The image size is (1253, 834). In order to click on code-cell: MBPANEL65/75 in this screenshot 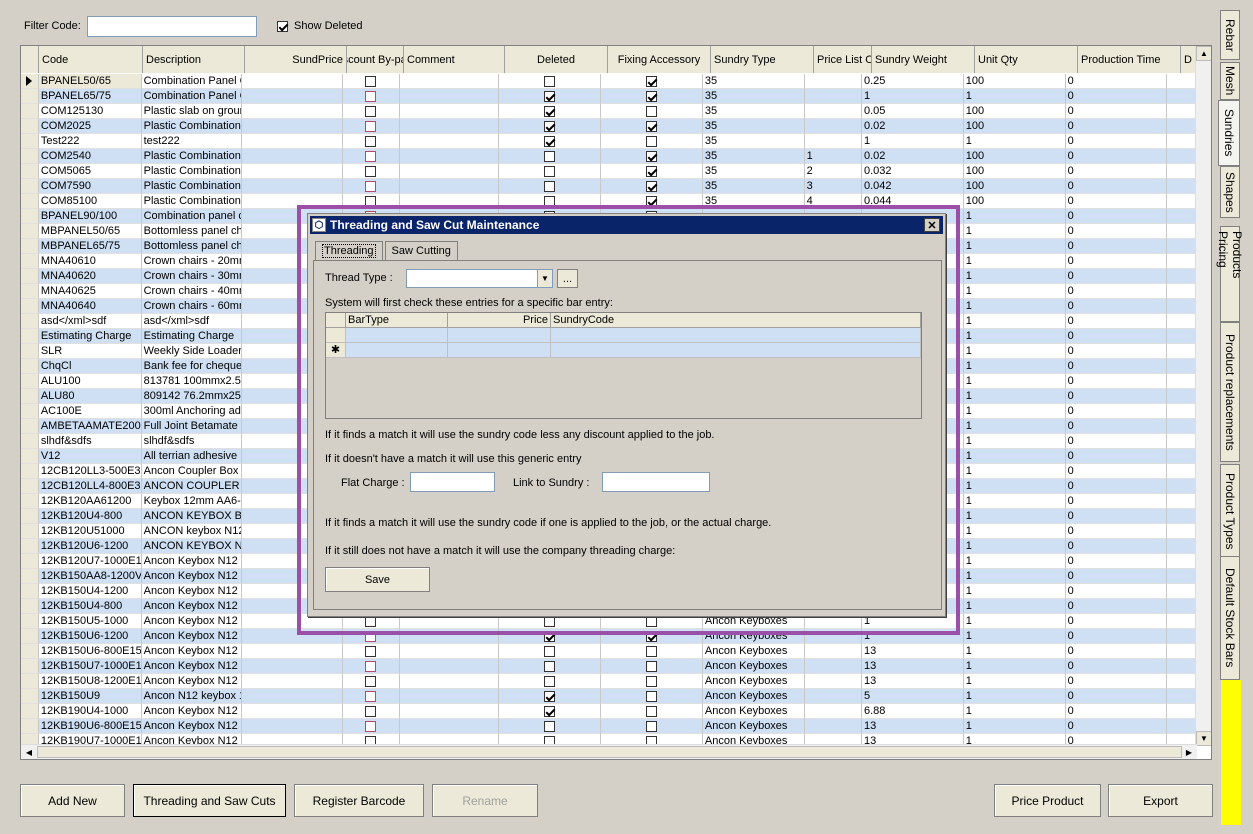, I will do `click(90, 246)`.